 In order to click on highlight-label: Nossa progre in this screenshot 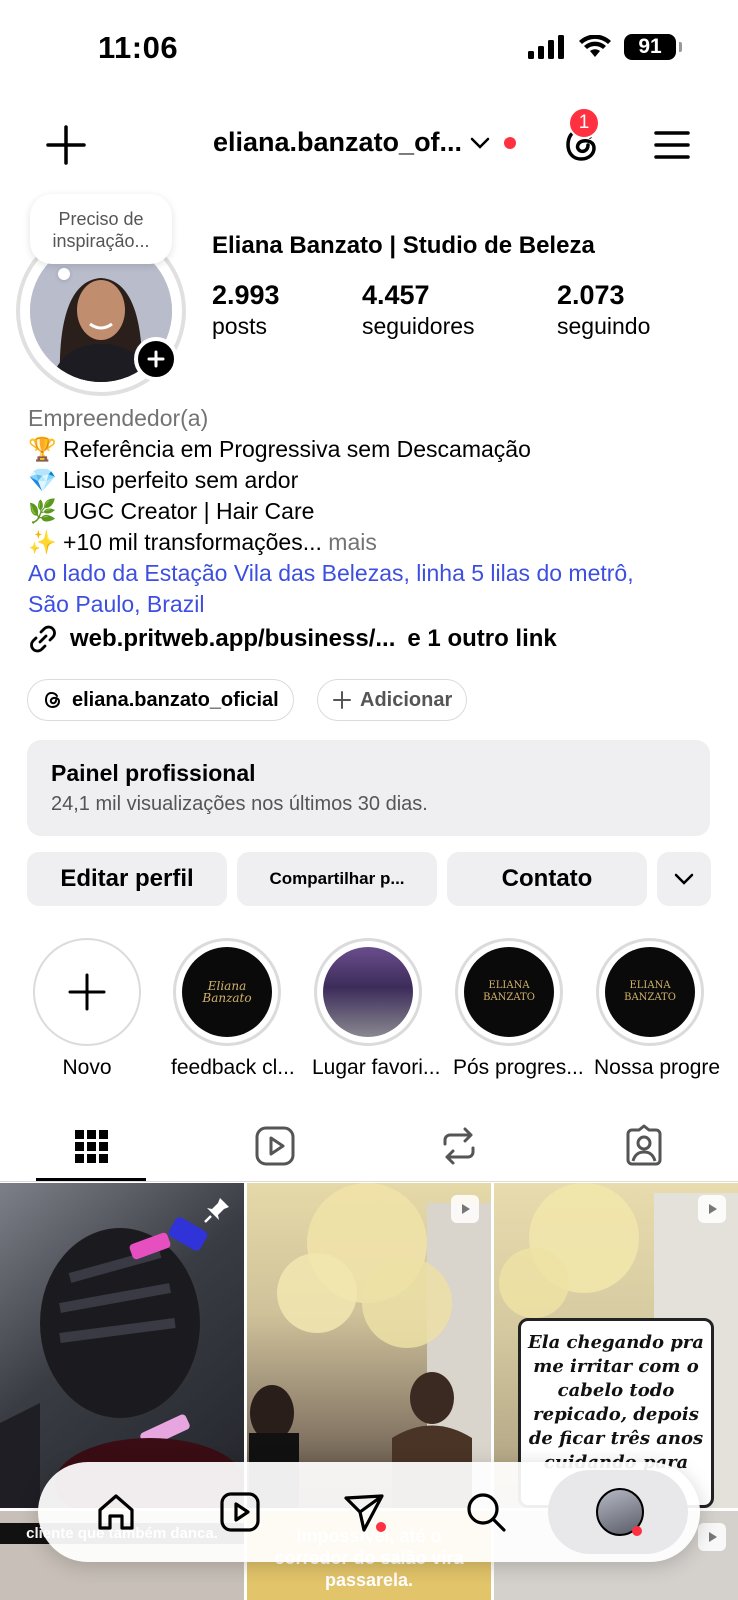, I will do `click(657, 1067)`.